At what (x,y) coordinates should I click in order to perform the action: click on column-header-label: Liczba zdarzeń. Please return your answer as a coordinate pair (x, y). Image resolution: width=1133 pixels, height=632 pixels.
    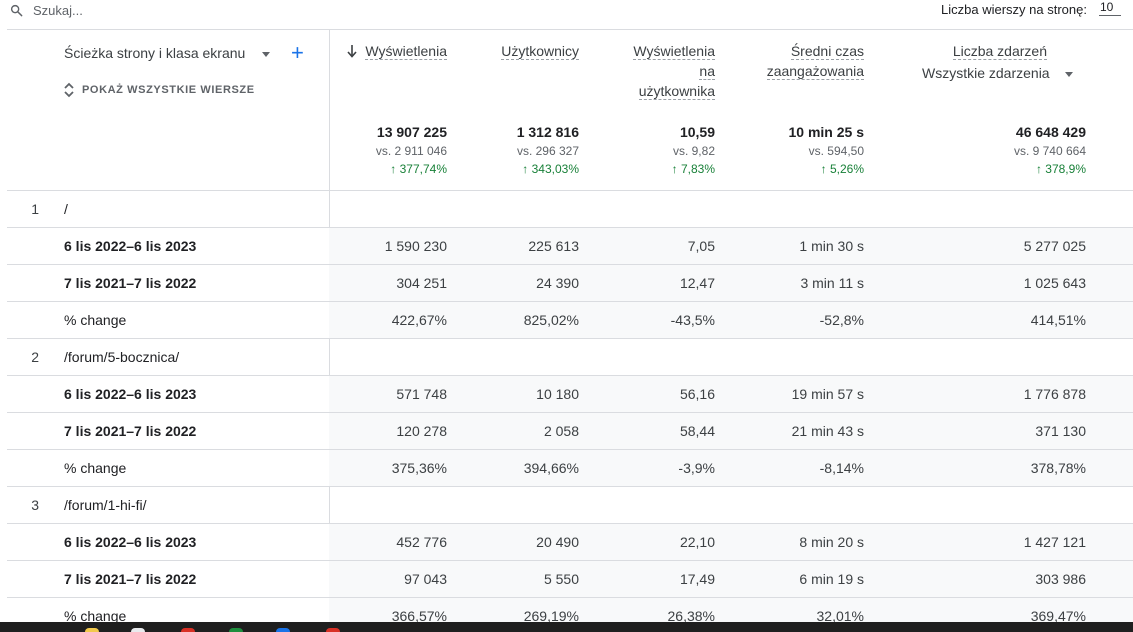
    Looking at the image, I should click on (999, 51).